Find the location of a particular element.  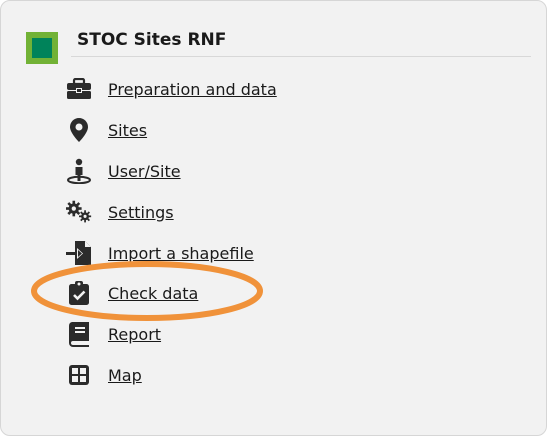

menu-item-label: User/Site is located at coordinates (144, 171).